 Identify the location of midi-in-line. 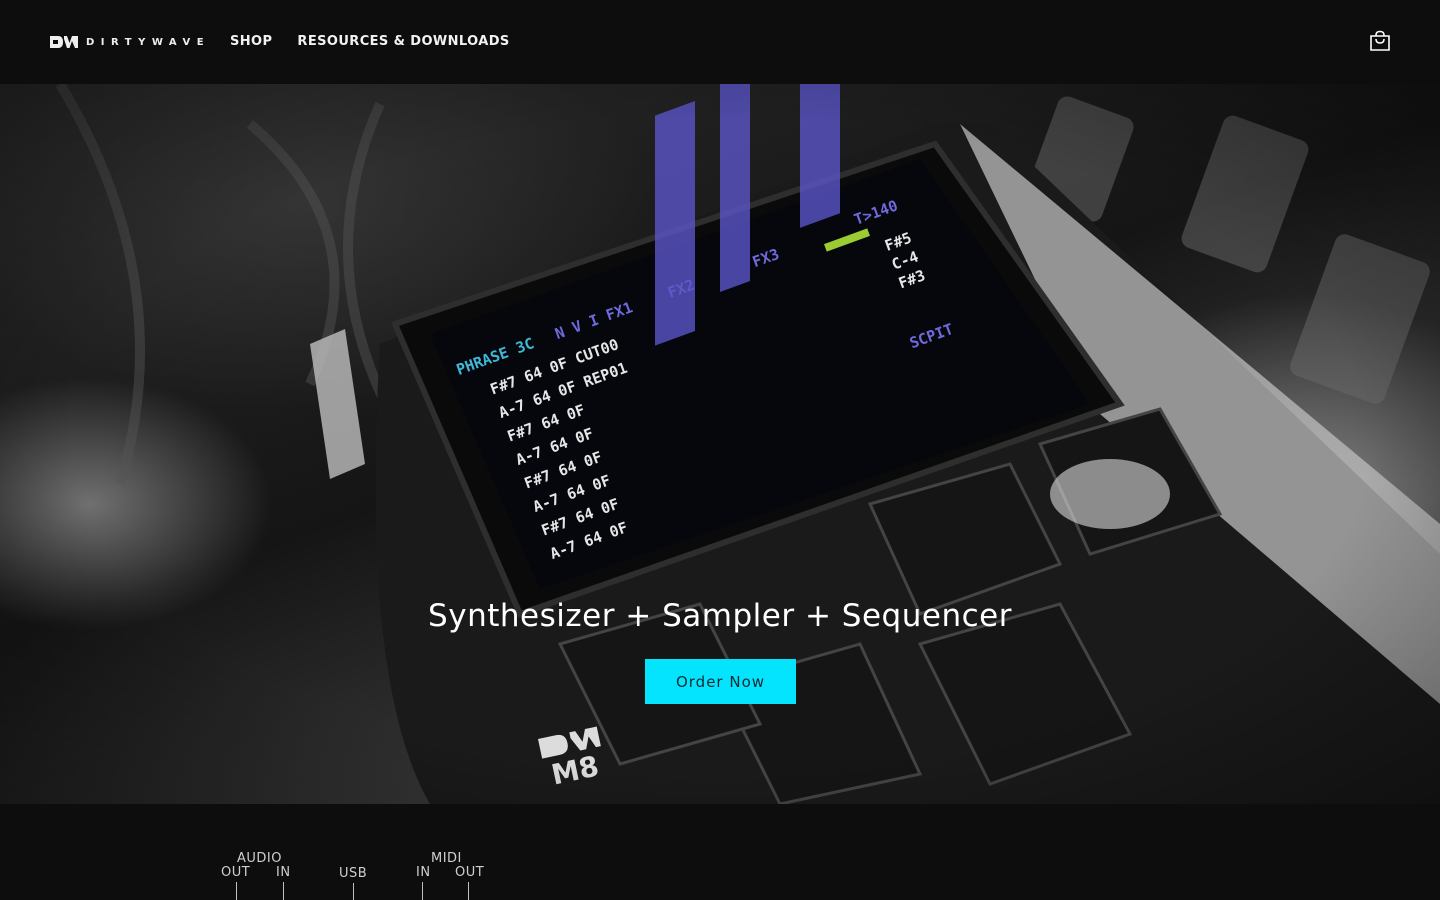
(422, 891).